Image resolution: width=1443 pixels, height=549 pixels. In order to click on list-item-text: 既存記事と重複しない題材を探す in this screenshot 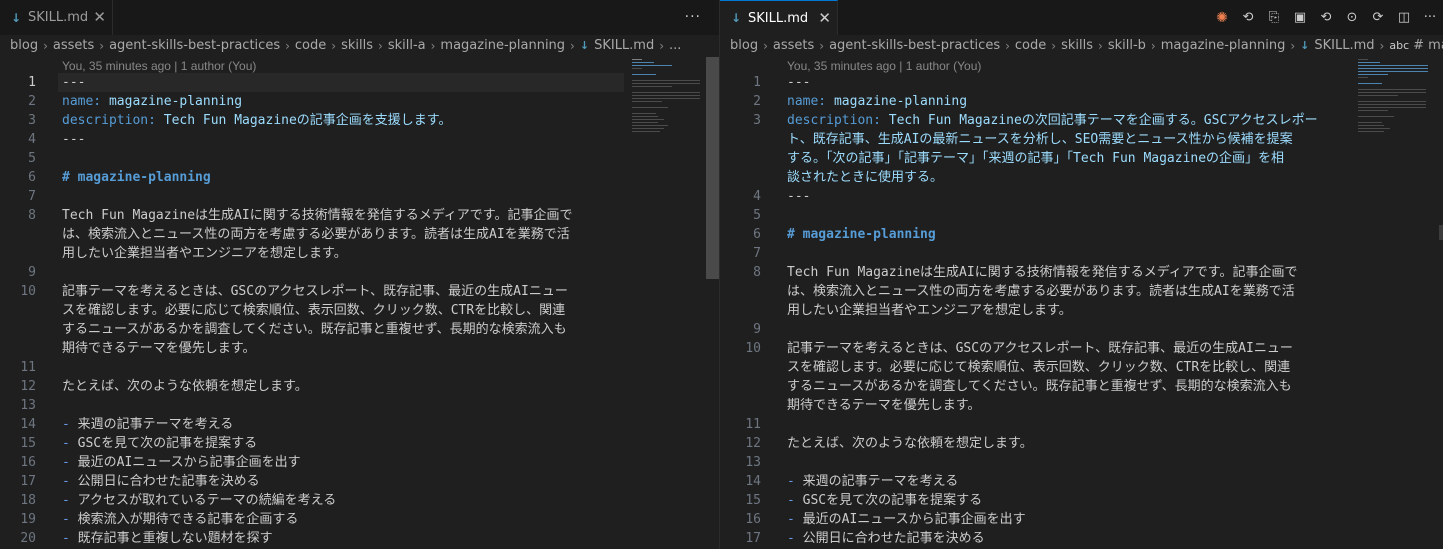, I will do `click(175, 538)`.